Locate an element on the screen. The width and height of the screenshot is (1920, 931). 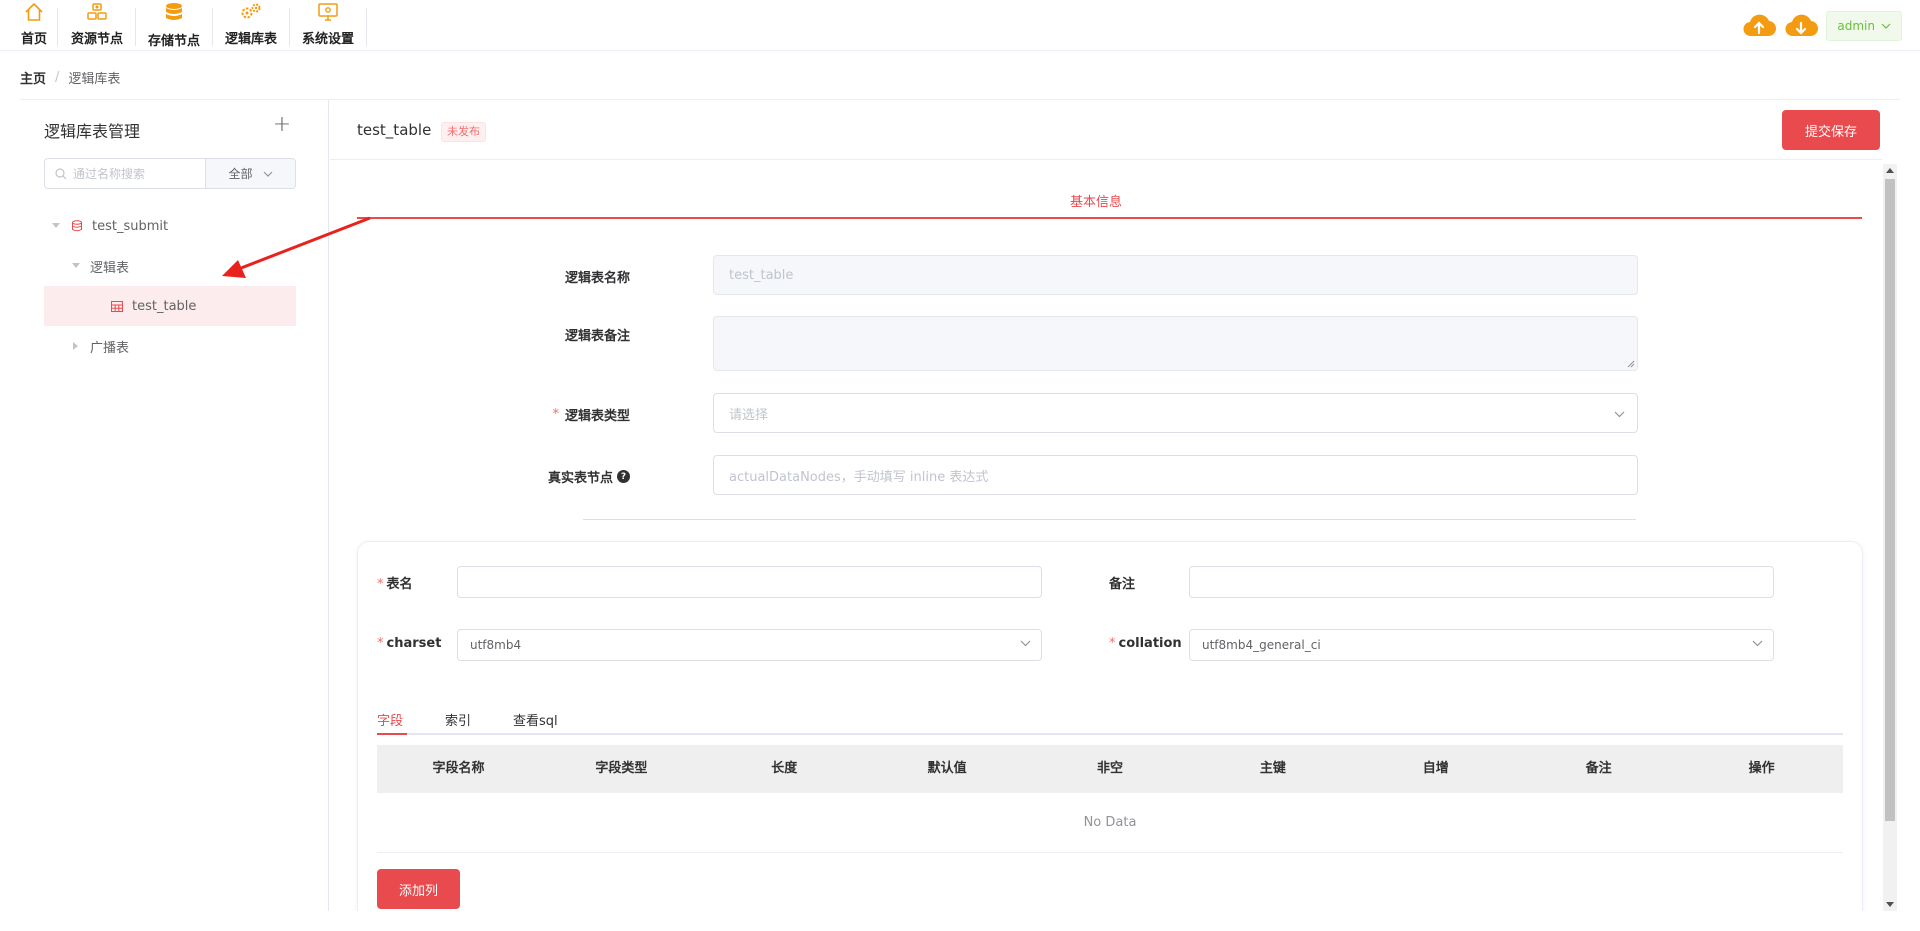
card-label-charset-text: charset is located at coordinates (414, 643).